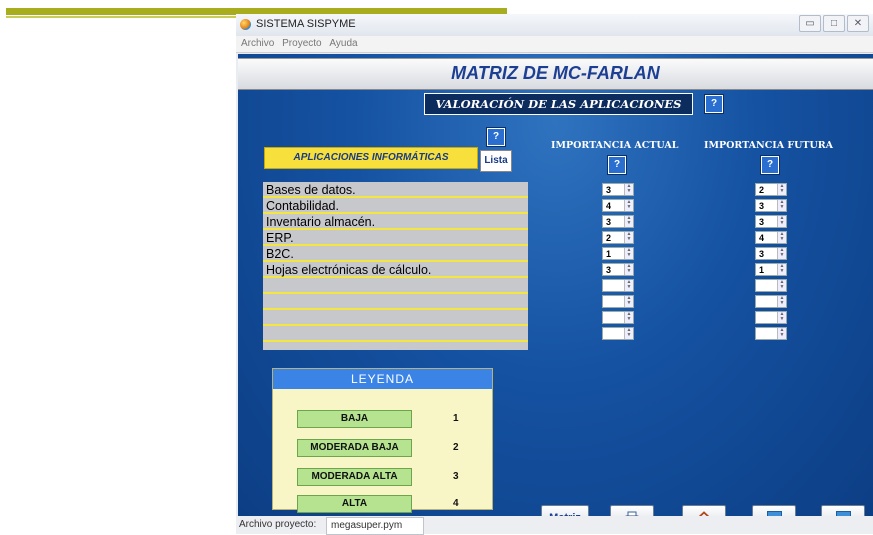  Describe the element at coordinates (456, 418) in the screenshot. I see `legend-item-value: 1` at that location.